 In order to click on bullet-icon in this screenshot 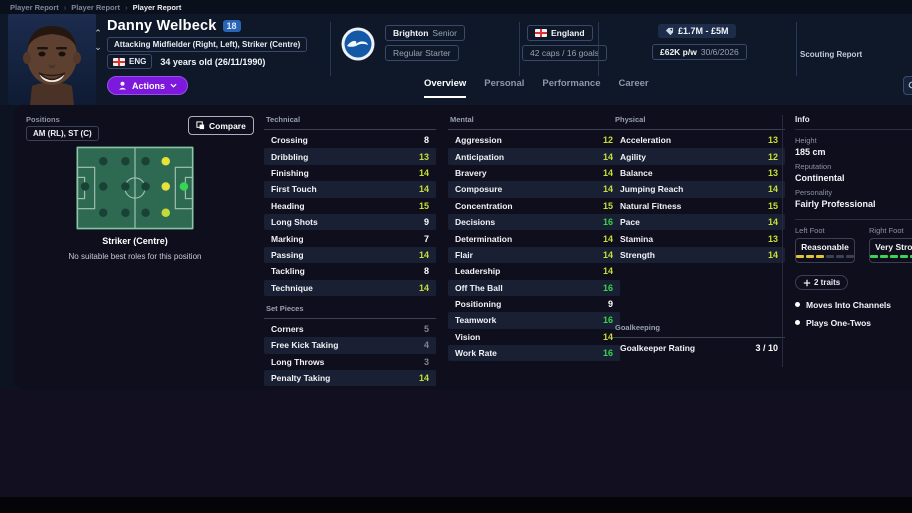, I will do `click(797, 322)`.